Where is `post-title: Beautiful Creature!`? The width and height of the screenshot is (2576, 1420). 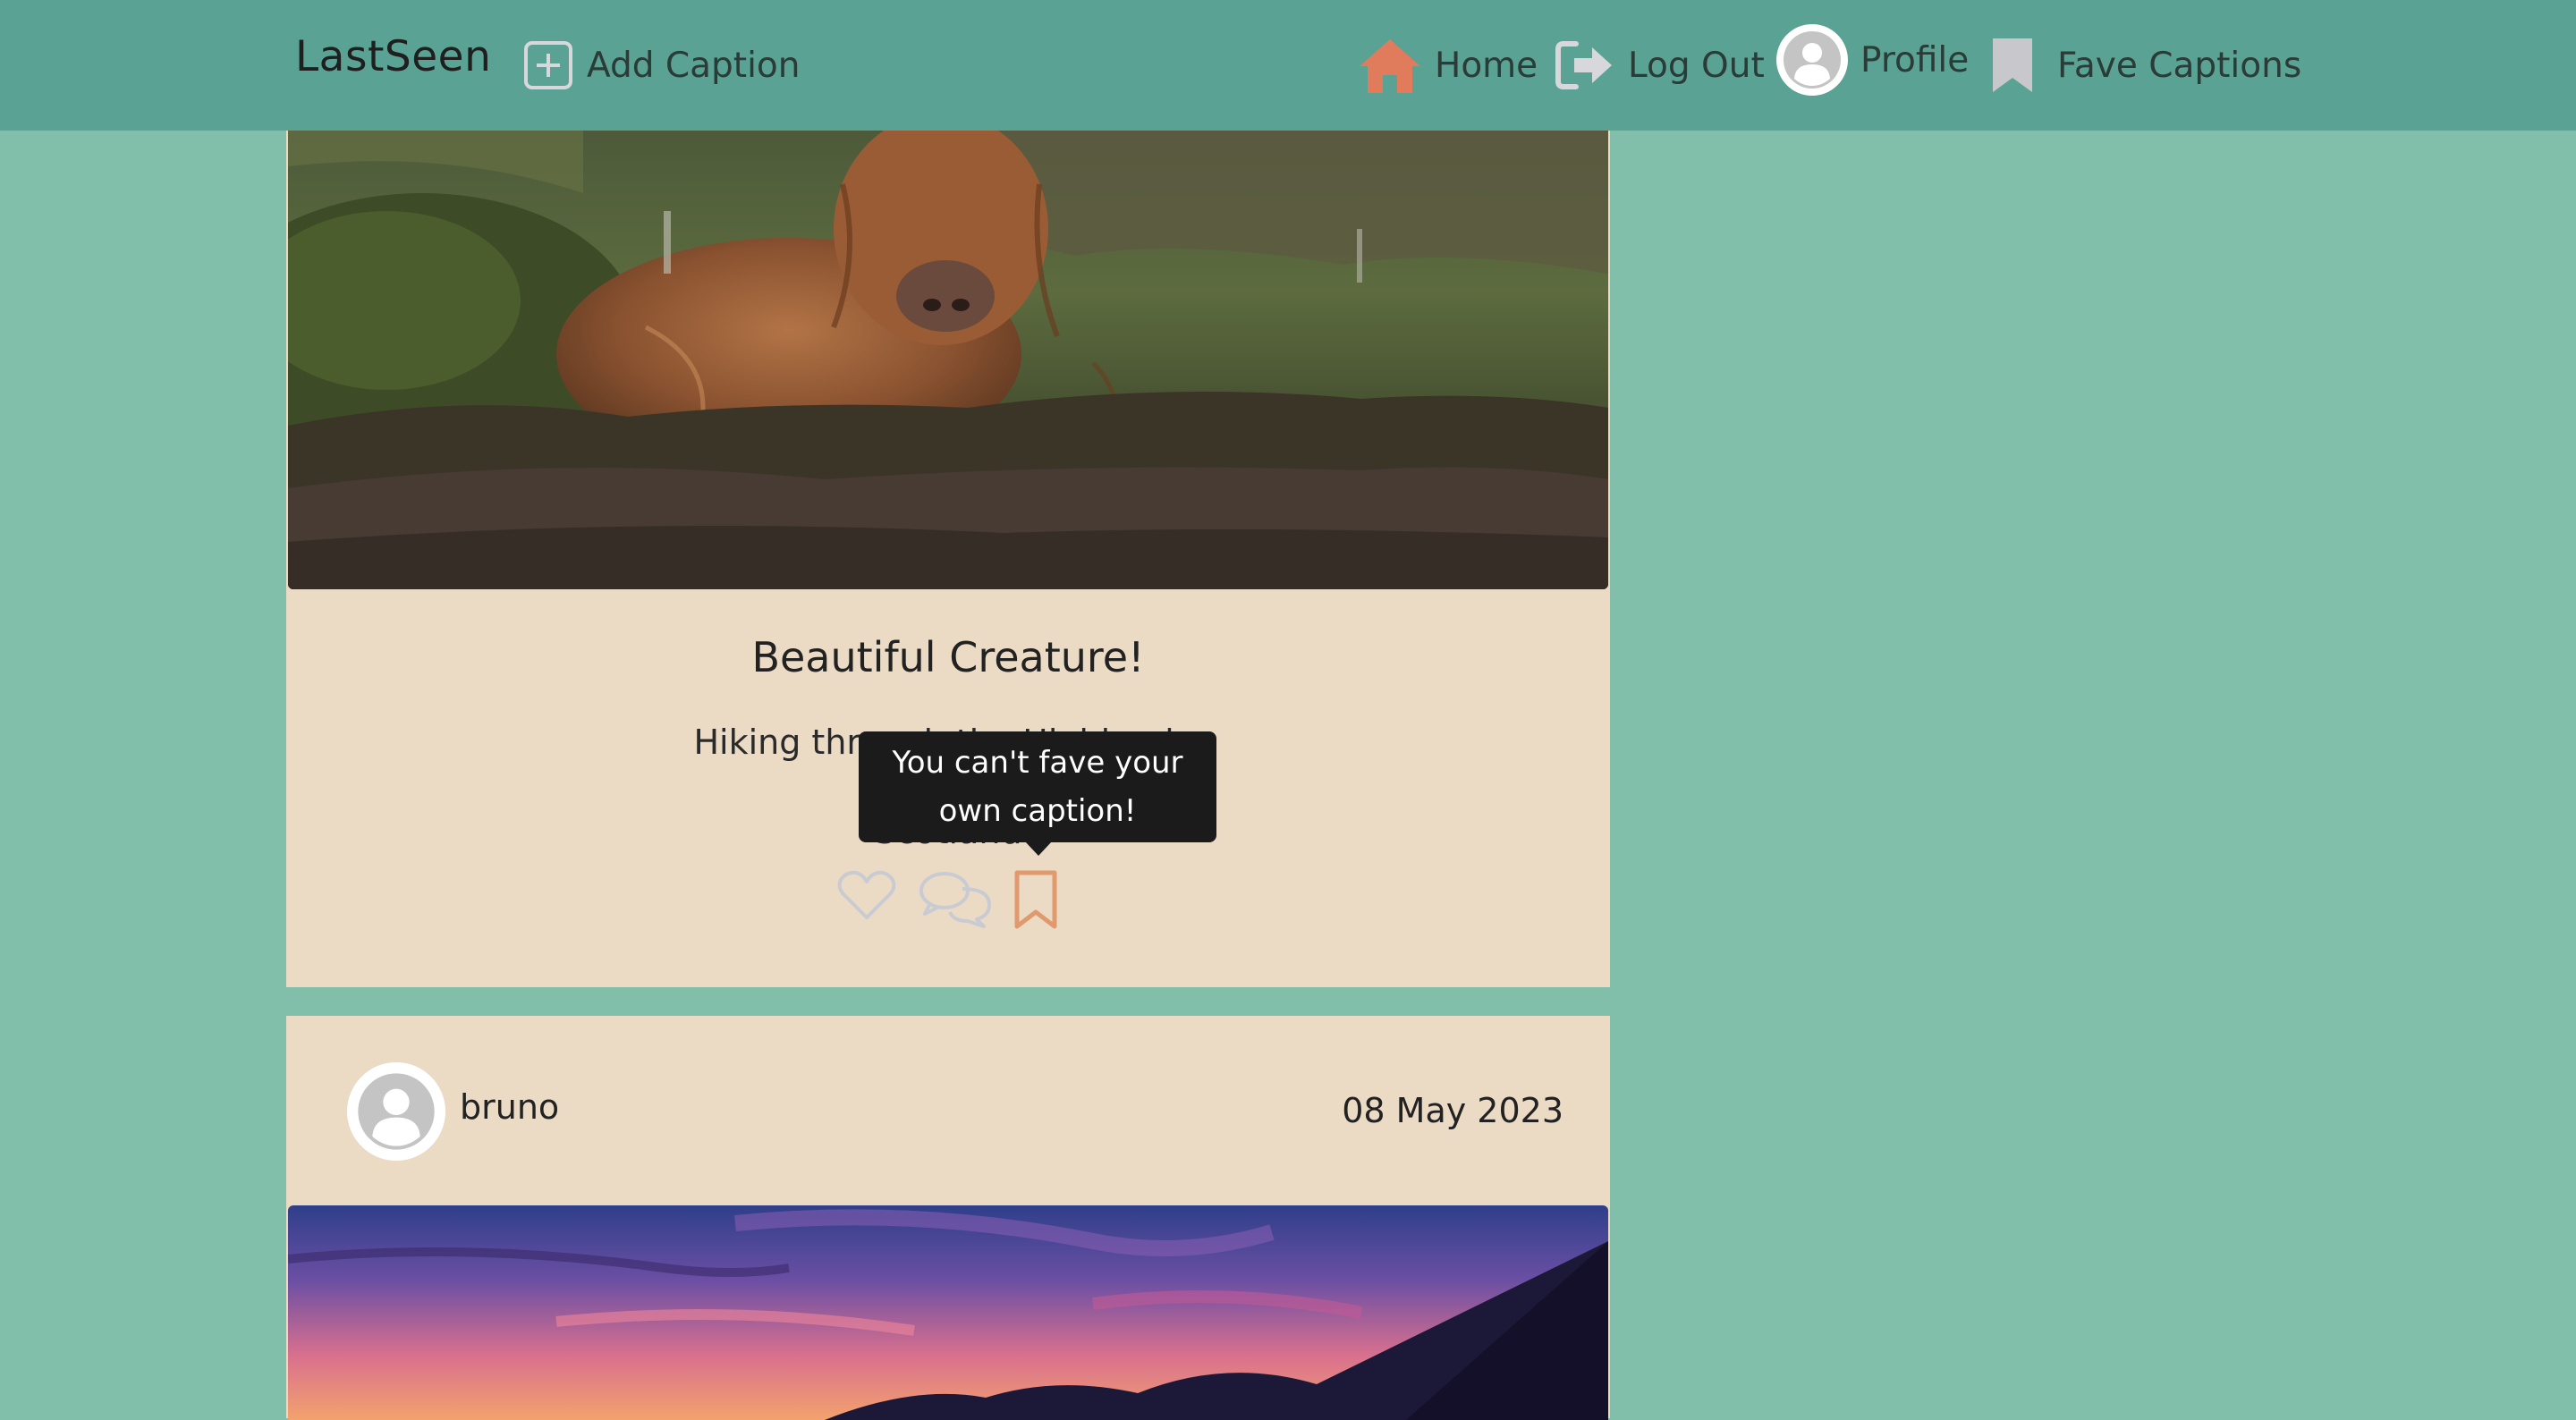
post-title: Beautiful Creature! is located at coordinates (948, 657).